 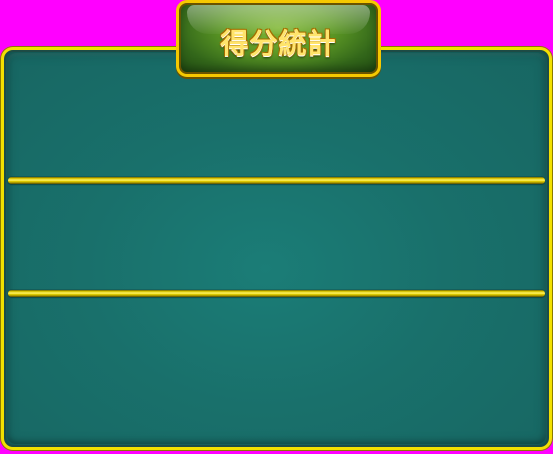 I want to click on title-plate: 得分統計, so click(x=278, y=38).